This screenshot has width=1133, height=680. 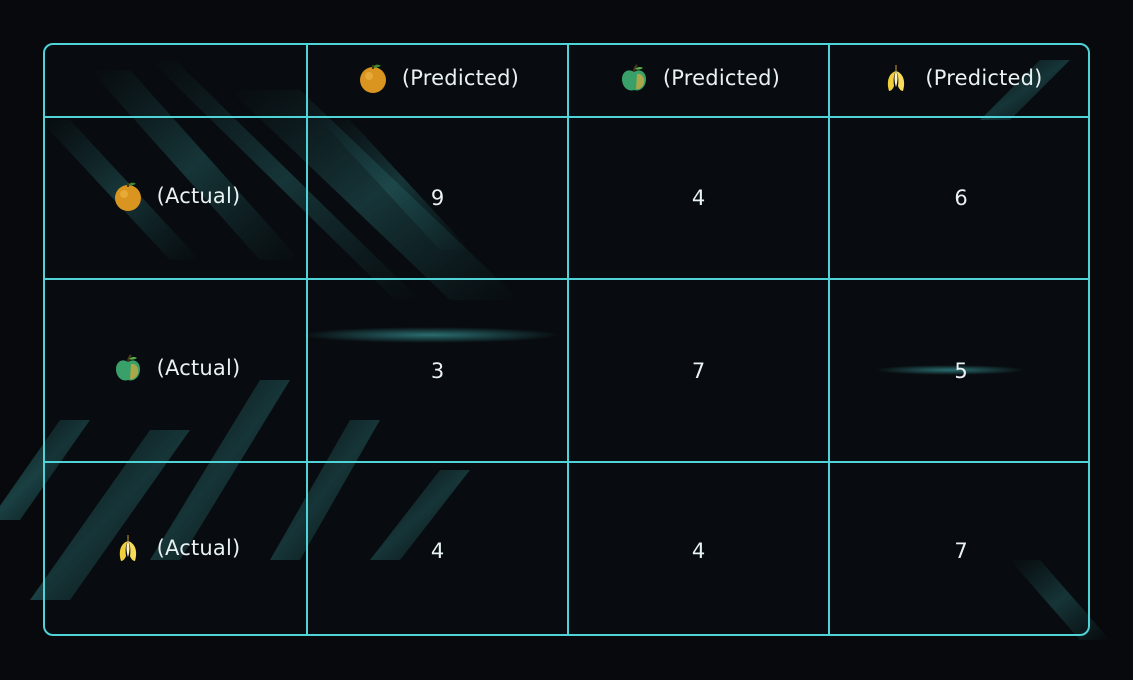 I want to click on header-row: (Predicted) (Predicted) (Predicted), so click(x=566, y=81).